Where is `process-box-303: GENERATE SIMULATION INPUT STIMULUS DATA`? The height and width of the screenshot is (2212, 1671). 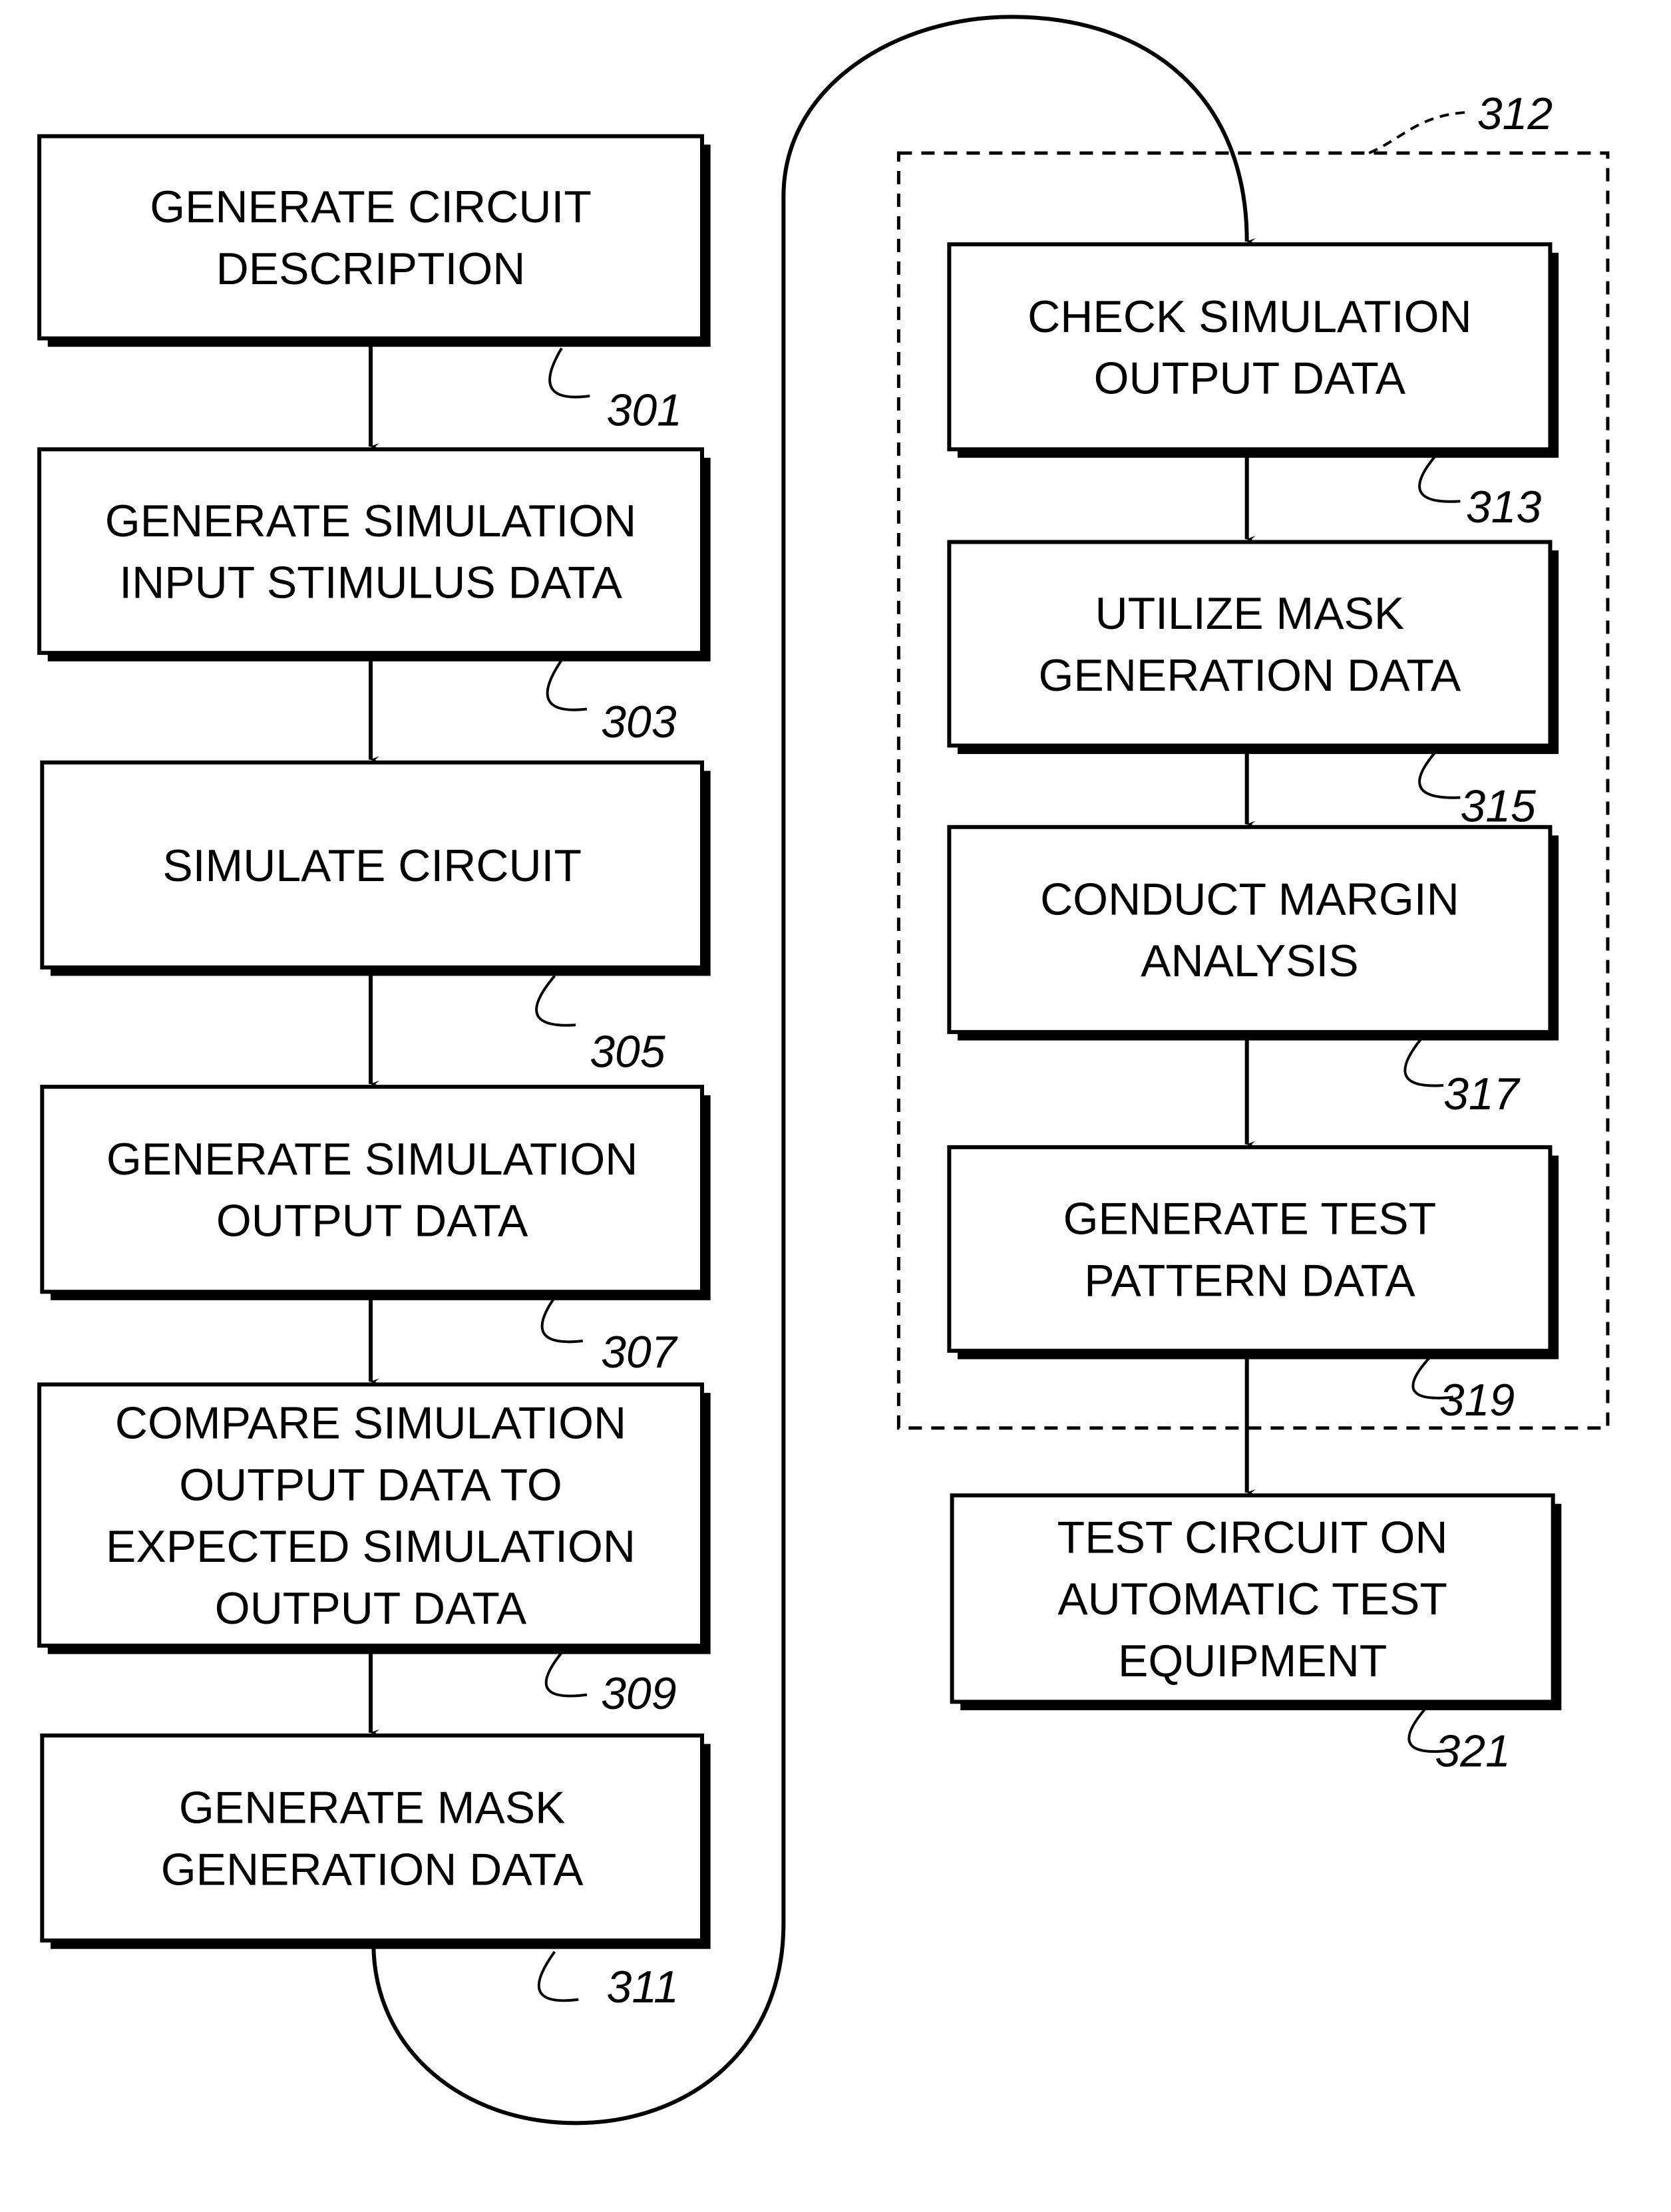 process-box-303: GENERATE SIMULATION INPUT STIMULUS DATA is located at coordinates (374, 554).